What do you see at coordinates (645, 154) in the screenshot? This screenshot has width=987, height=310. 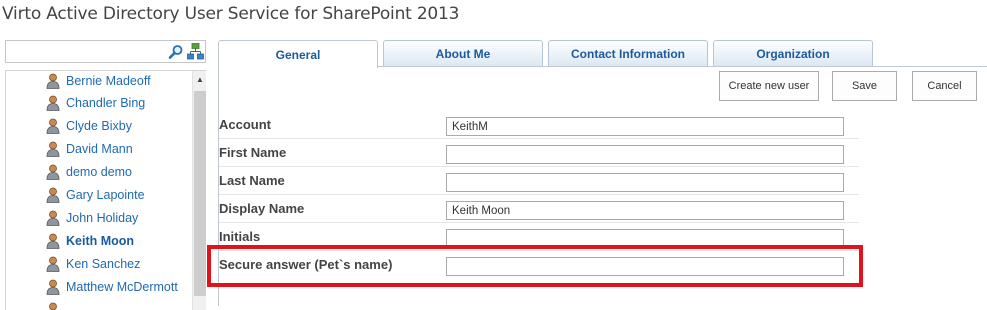 I see `first-name-field` at bounding box center [645, 154].